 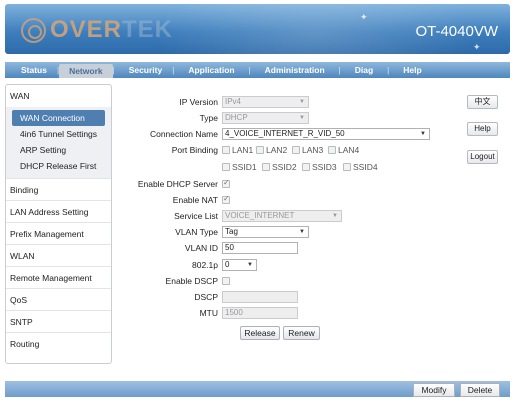 I want to click on enable-dscp-label: Enable DSCP, so click(x=191, y=281).